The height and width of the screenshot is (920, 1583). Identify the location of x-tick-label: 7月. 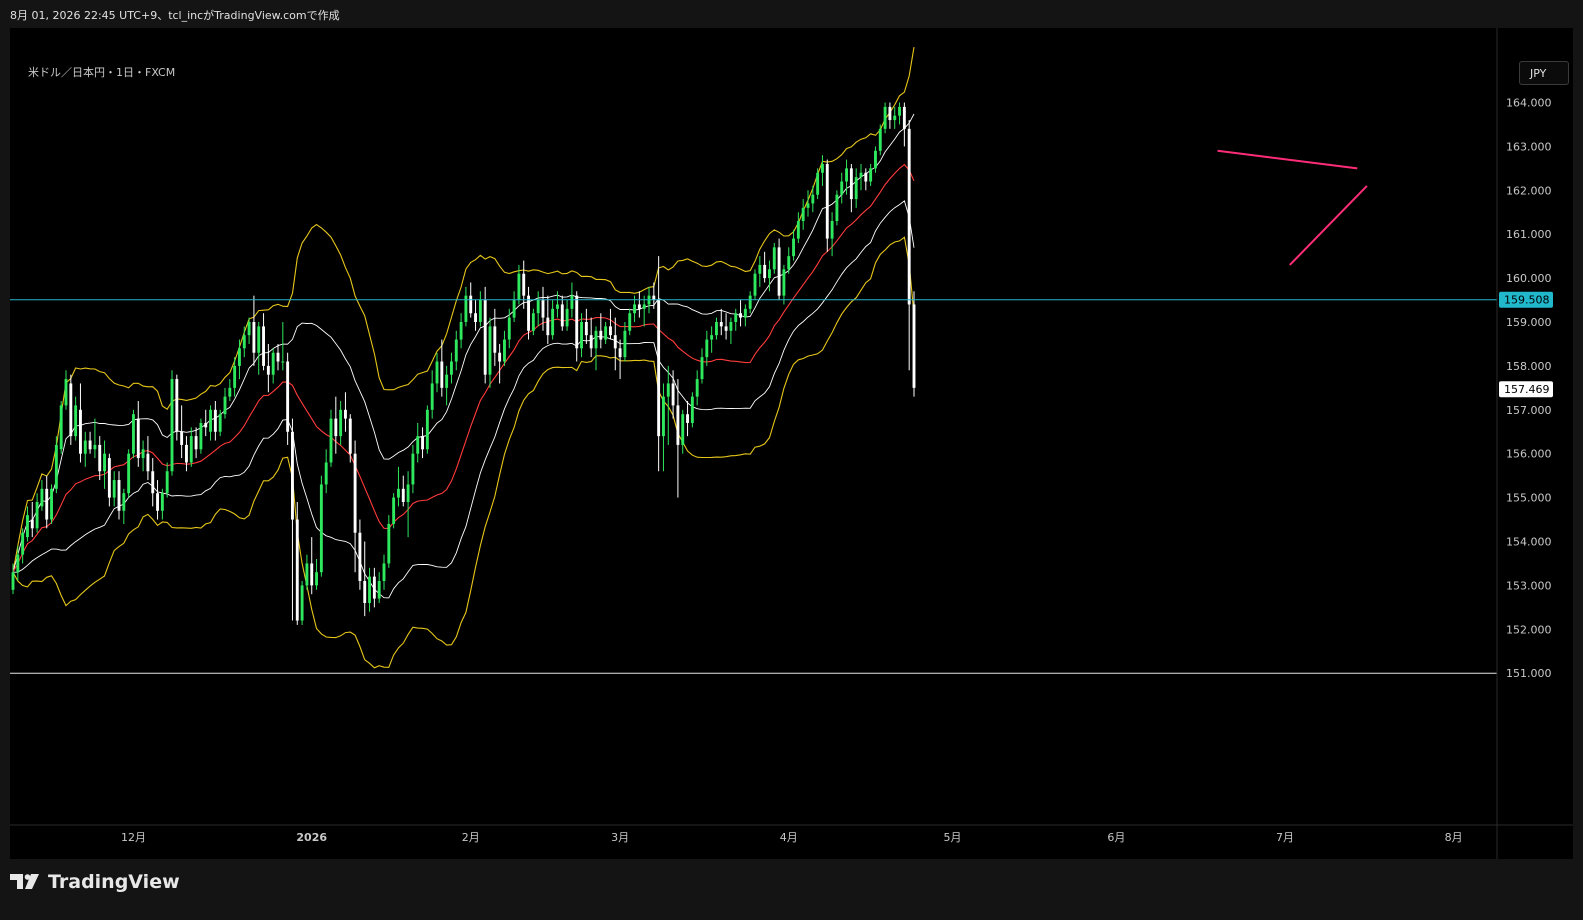
(1285, 837).